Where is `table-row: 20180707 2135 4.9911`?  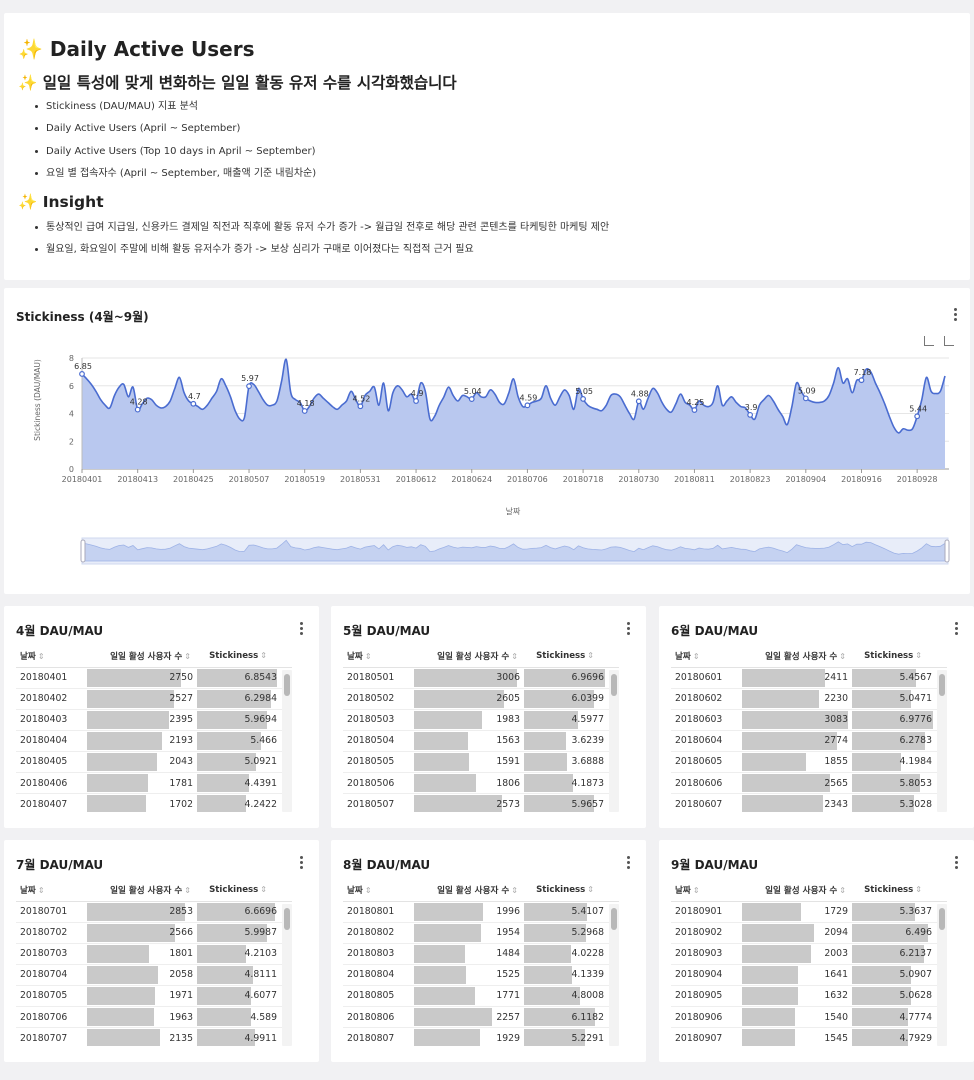
table-row: 20180707 2135 4.9911 is located at coordinates (154, 1036).